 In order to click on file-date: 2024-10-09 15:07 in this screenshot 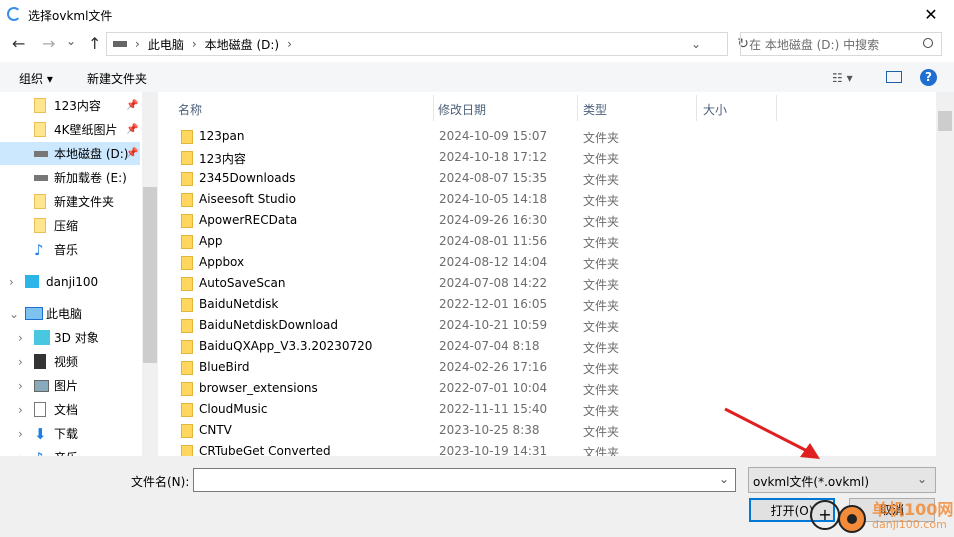, I will do `click(493, 136)`.